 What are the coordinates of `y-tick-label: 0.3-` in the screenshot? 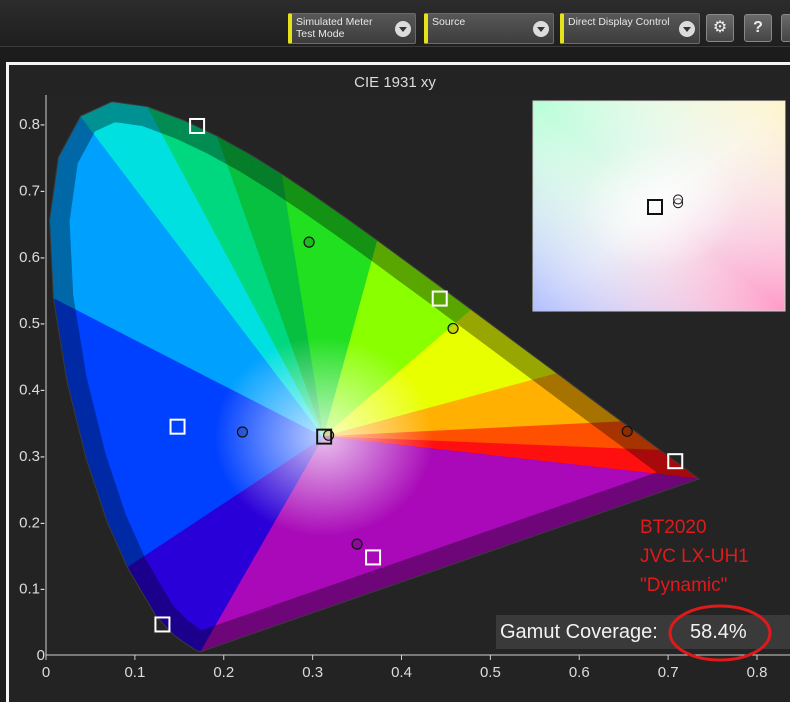 It's located at (32, 456).